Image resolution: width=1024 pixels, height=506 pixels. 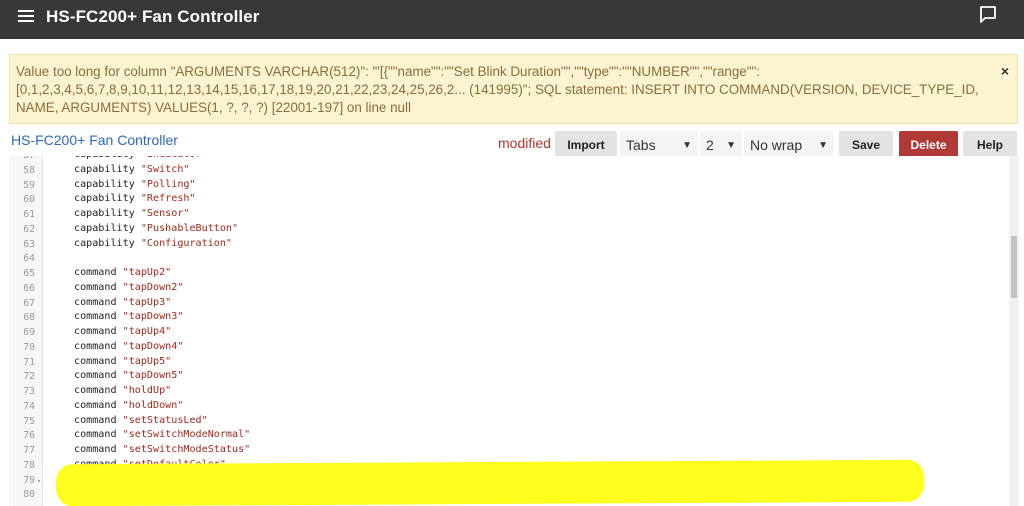 I want to click on line-number: 63, so click(x=29, y=244).